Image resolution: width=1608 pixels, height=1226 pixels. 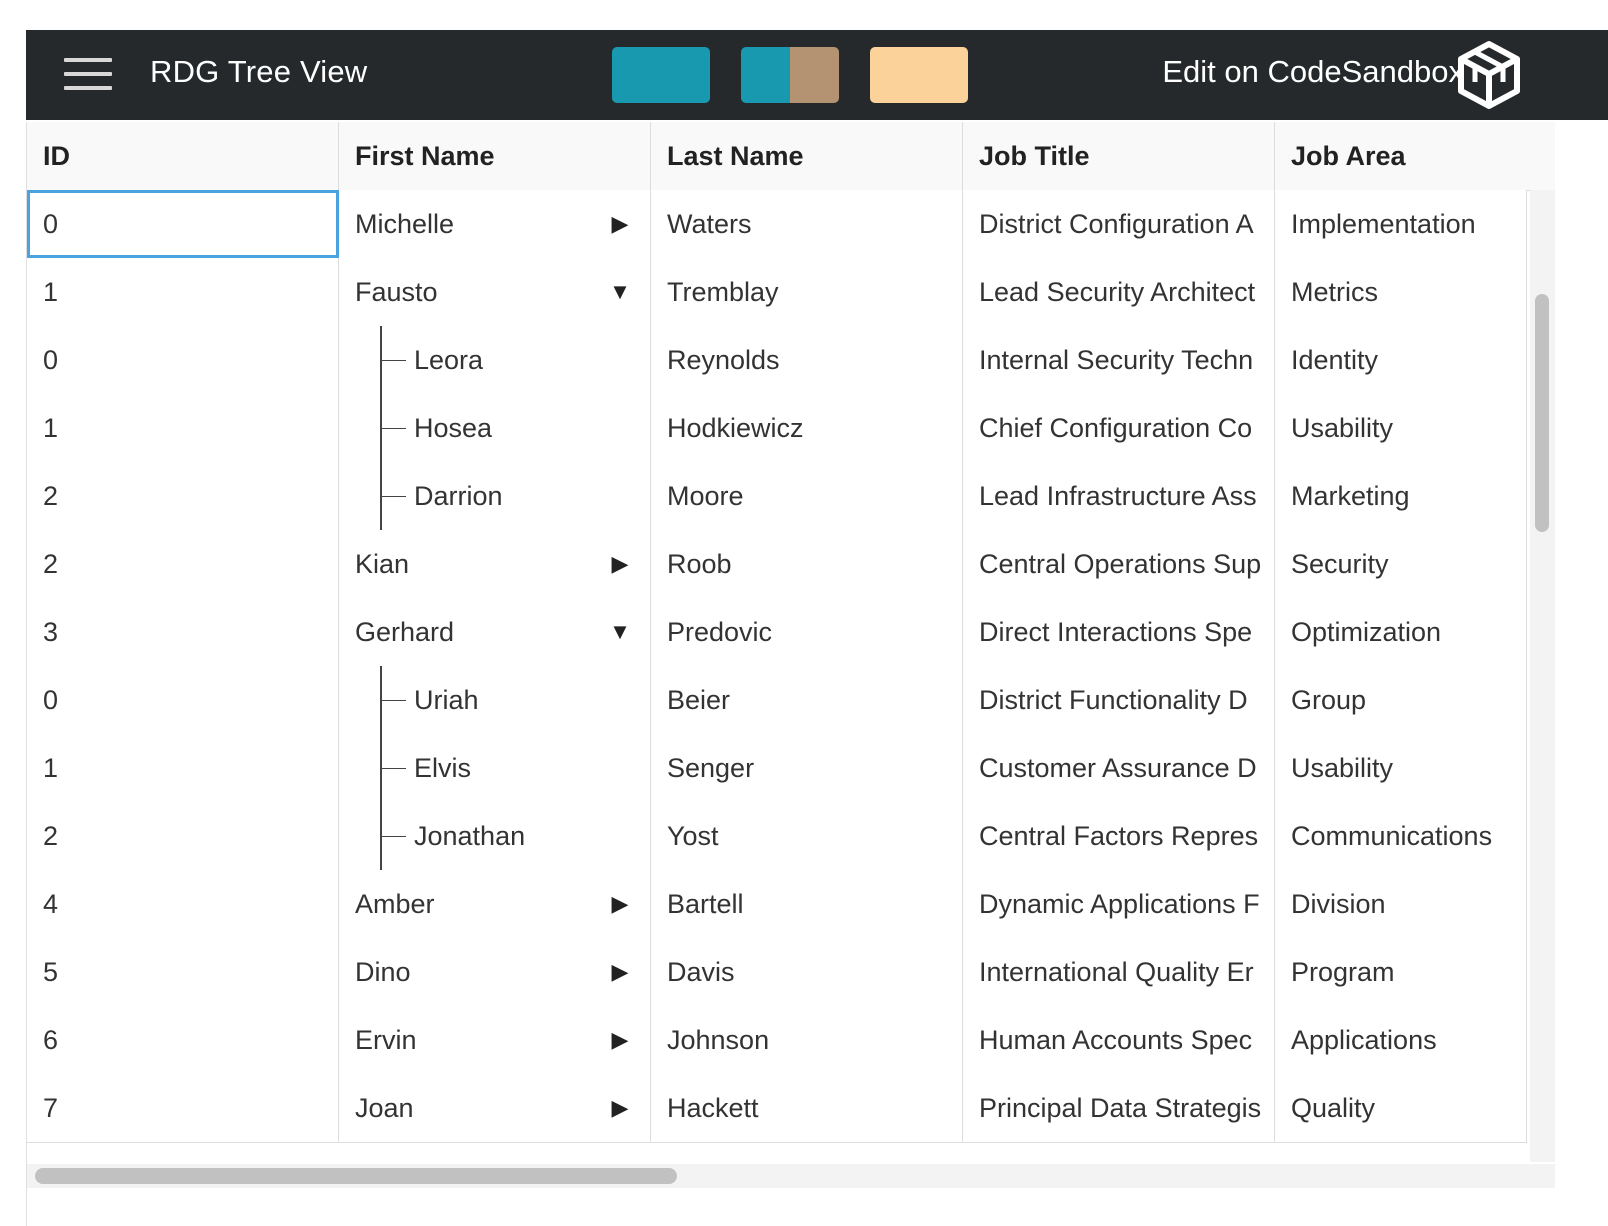 What do you see at coordinates (661, 75) in the screenshot?
I see `theme-swatch-teal` at bounding box center [661, 75].